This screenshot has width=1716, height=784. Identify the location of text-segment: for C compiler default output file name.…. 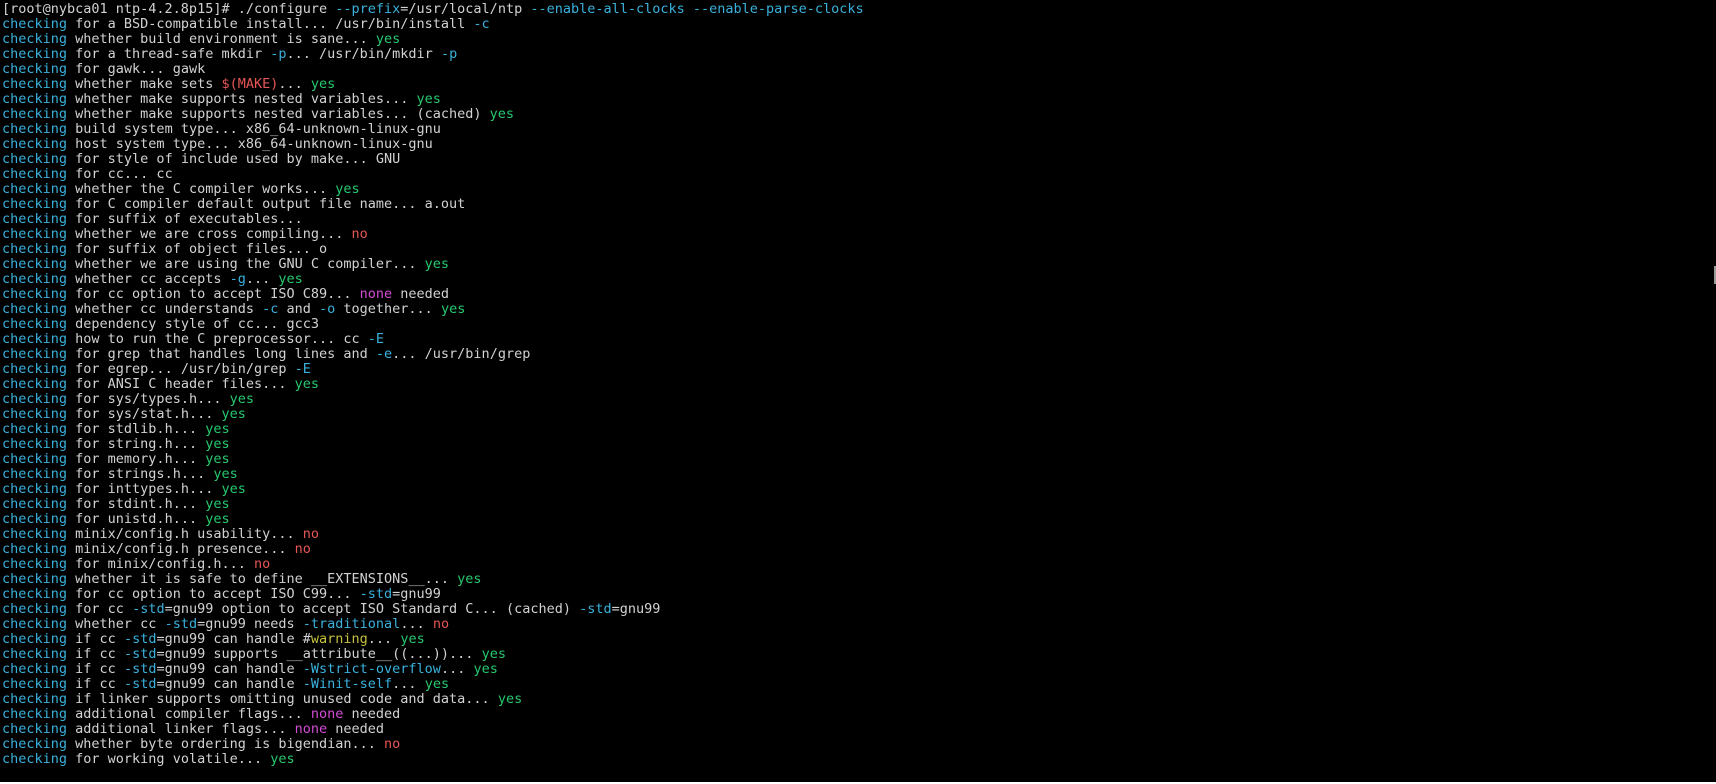
(266, 204).